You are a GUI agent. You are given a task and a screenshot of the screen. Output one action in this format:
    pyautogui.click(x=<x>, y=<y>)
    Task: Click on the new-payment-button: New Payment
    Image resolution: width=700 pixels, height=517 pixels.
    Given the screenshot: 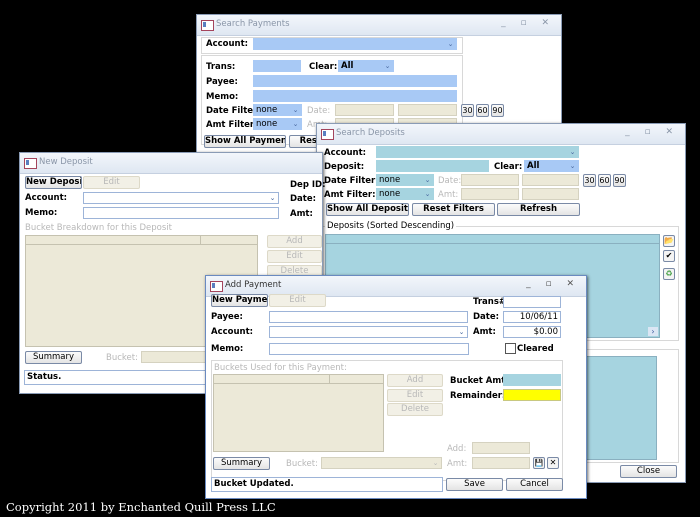 What is the action you would take?
    pyautogui.click(x=239, y=300)
    